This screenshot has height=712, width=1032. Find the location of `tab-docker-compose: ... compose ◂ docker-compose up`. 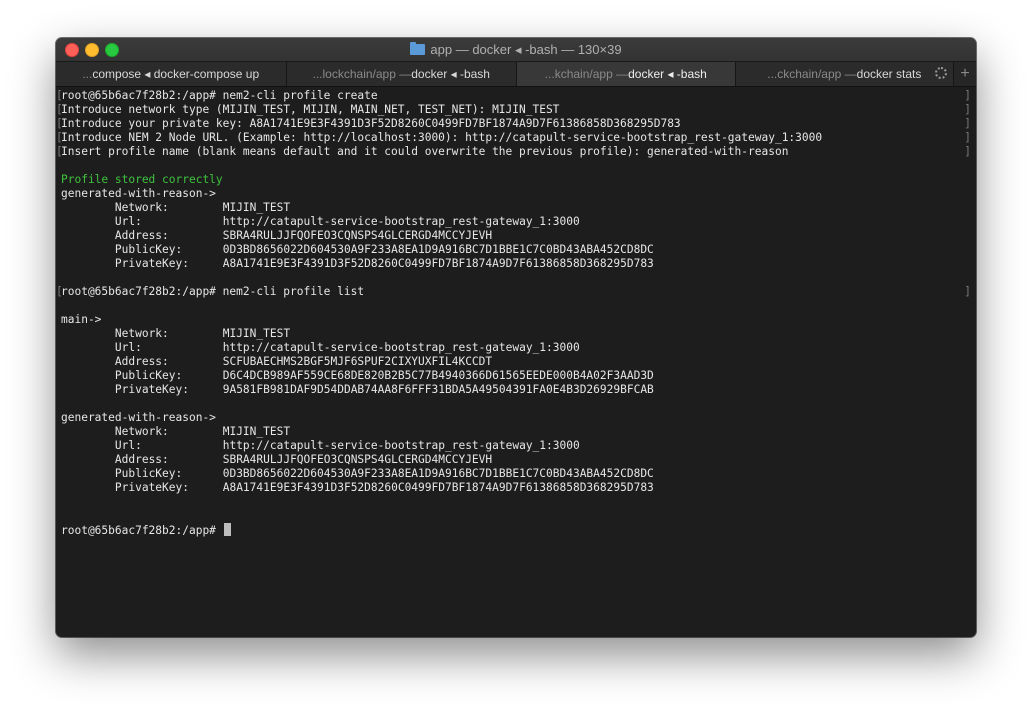

tab-docker-compose: ... compose ◂ docker-compose up is located at coordinates (171, 74).